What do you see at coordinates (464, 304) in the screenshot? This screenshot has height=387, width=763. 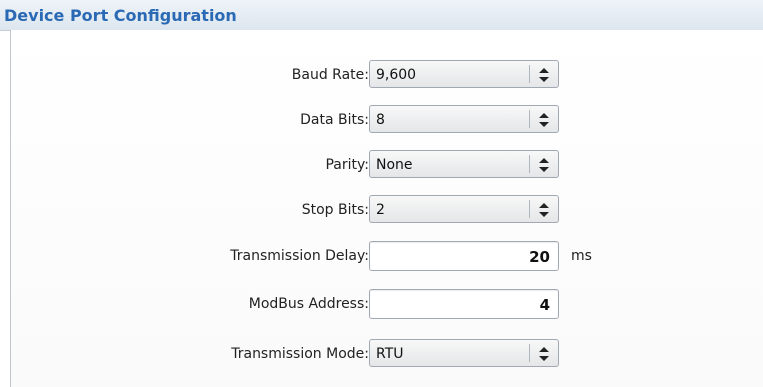 I see `modbus-address-input: 4` at bounding box center [464, 304].